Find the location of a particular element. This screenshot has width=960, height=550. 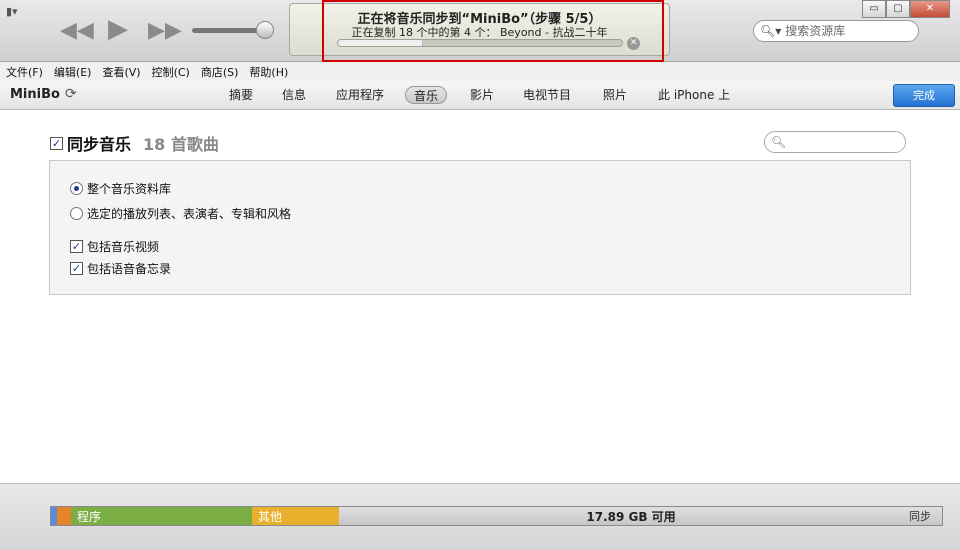

device-name: MiniBo is located at coordinates (35, 94).